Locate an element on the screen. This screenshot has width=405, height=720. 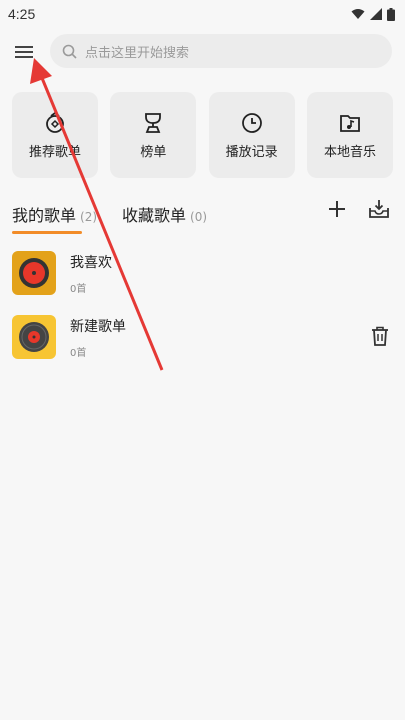
tab-label: 收藏歌单 is located at coordinates (154, 215).